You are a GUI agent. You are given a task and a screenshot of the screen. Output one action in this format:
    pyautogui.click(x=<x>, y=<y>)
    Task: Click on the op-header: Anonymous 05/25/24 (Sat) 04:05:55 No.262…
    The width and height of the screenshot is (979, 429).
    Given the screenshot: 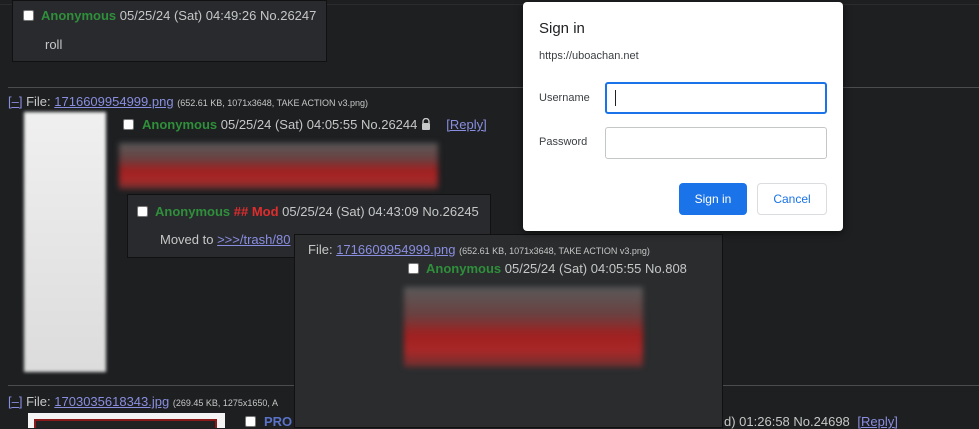 What is the action you would take?
    pyautogui.click(x=314, y=124)
    